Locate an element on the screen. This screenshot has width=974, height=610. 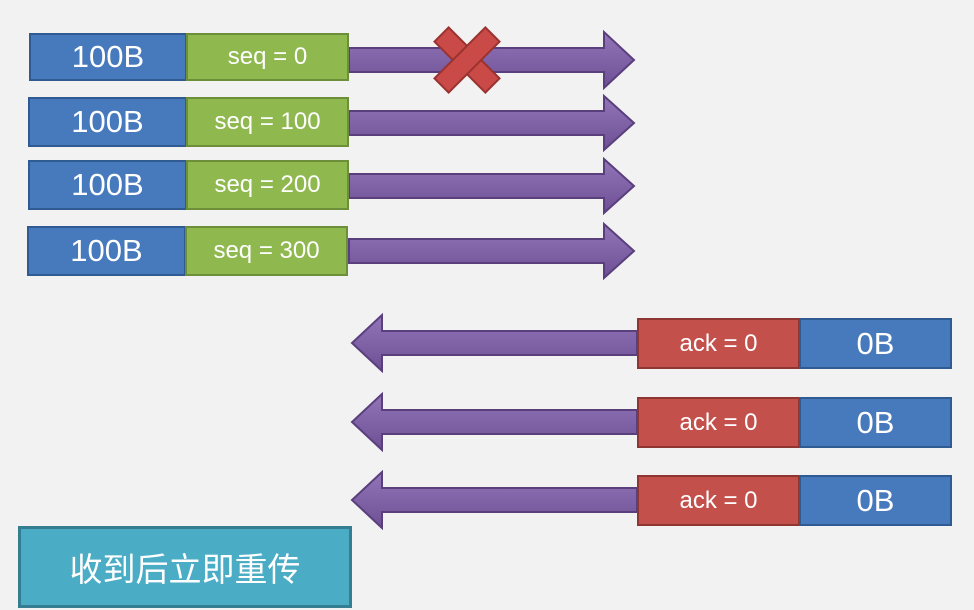
segment-seq-box: seq = 200 is located at coordinates (267, 185).